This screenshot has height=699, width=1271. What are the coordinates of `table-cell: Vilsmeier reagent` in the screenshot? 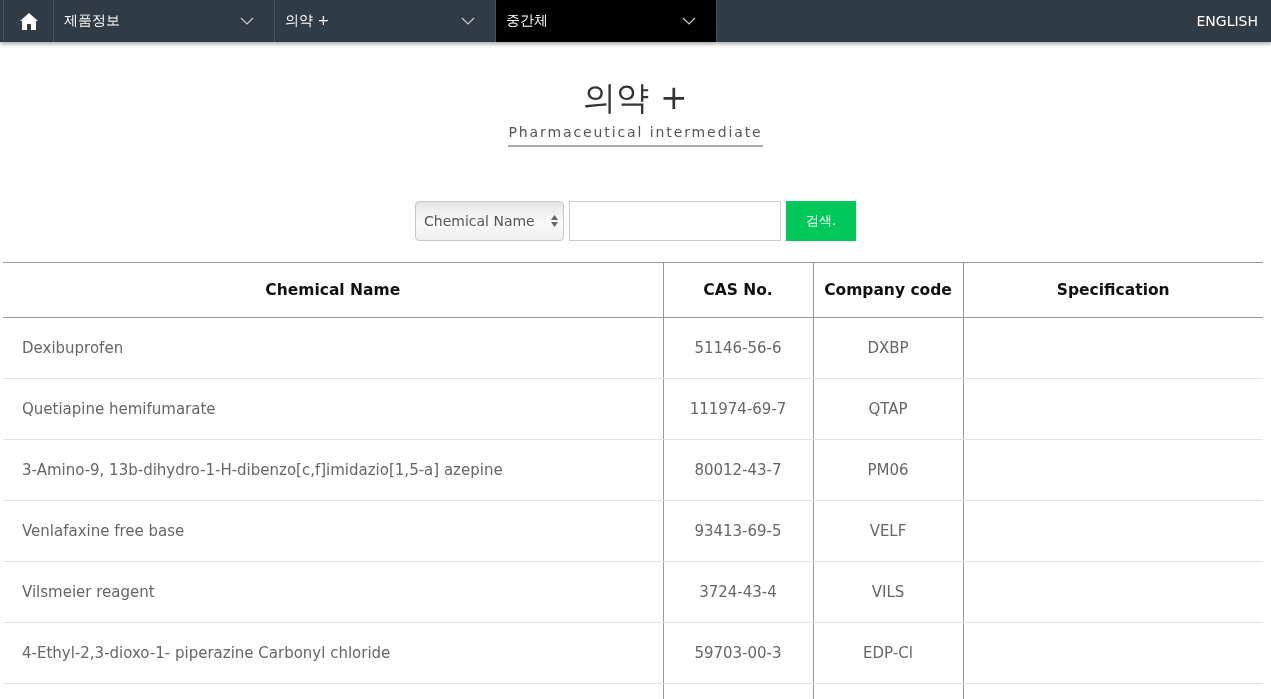 It's located at (88, 592).